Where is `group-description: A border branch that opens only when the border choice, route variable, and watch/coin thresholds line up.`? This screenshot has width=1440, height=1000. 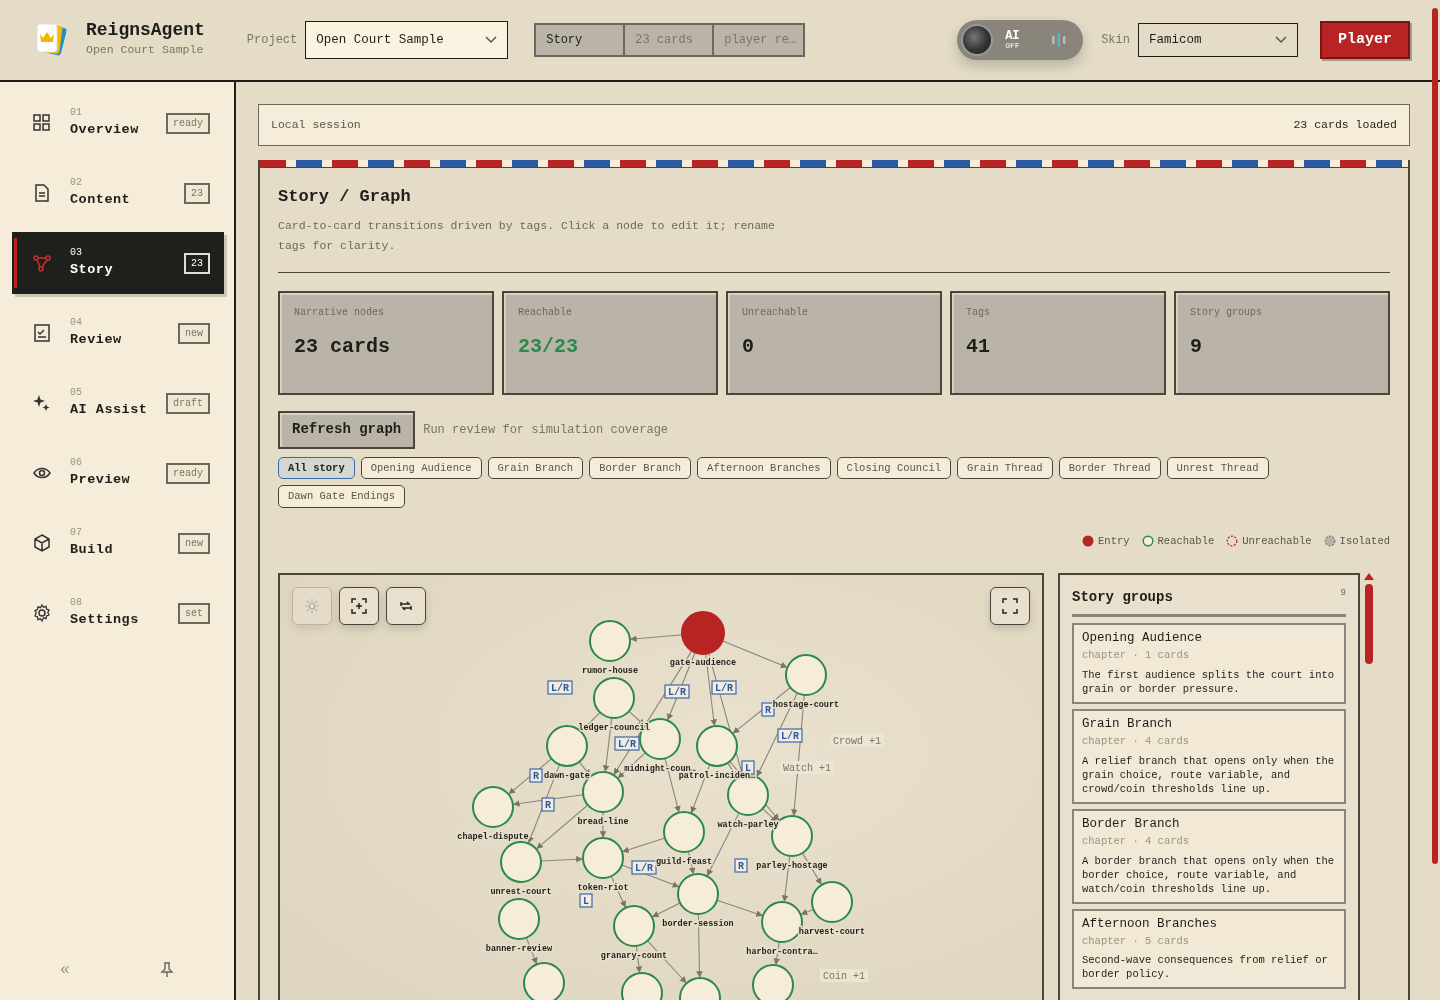
group-description: A border branch that opens only when the border choice, route variable, and watch/coin thresholds line up. is located at coordinates (1209, 874).